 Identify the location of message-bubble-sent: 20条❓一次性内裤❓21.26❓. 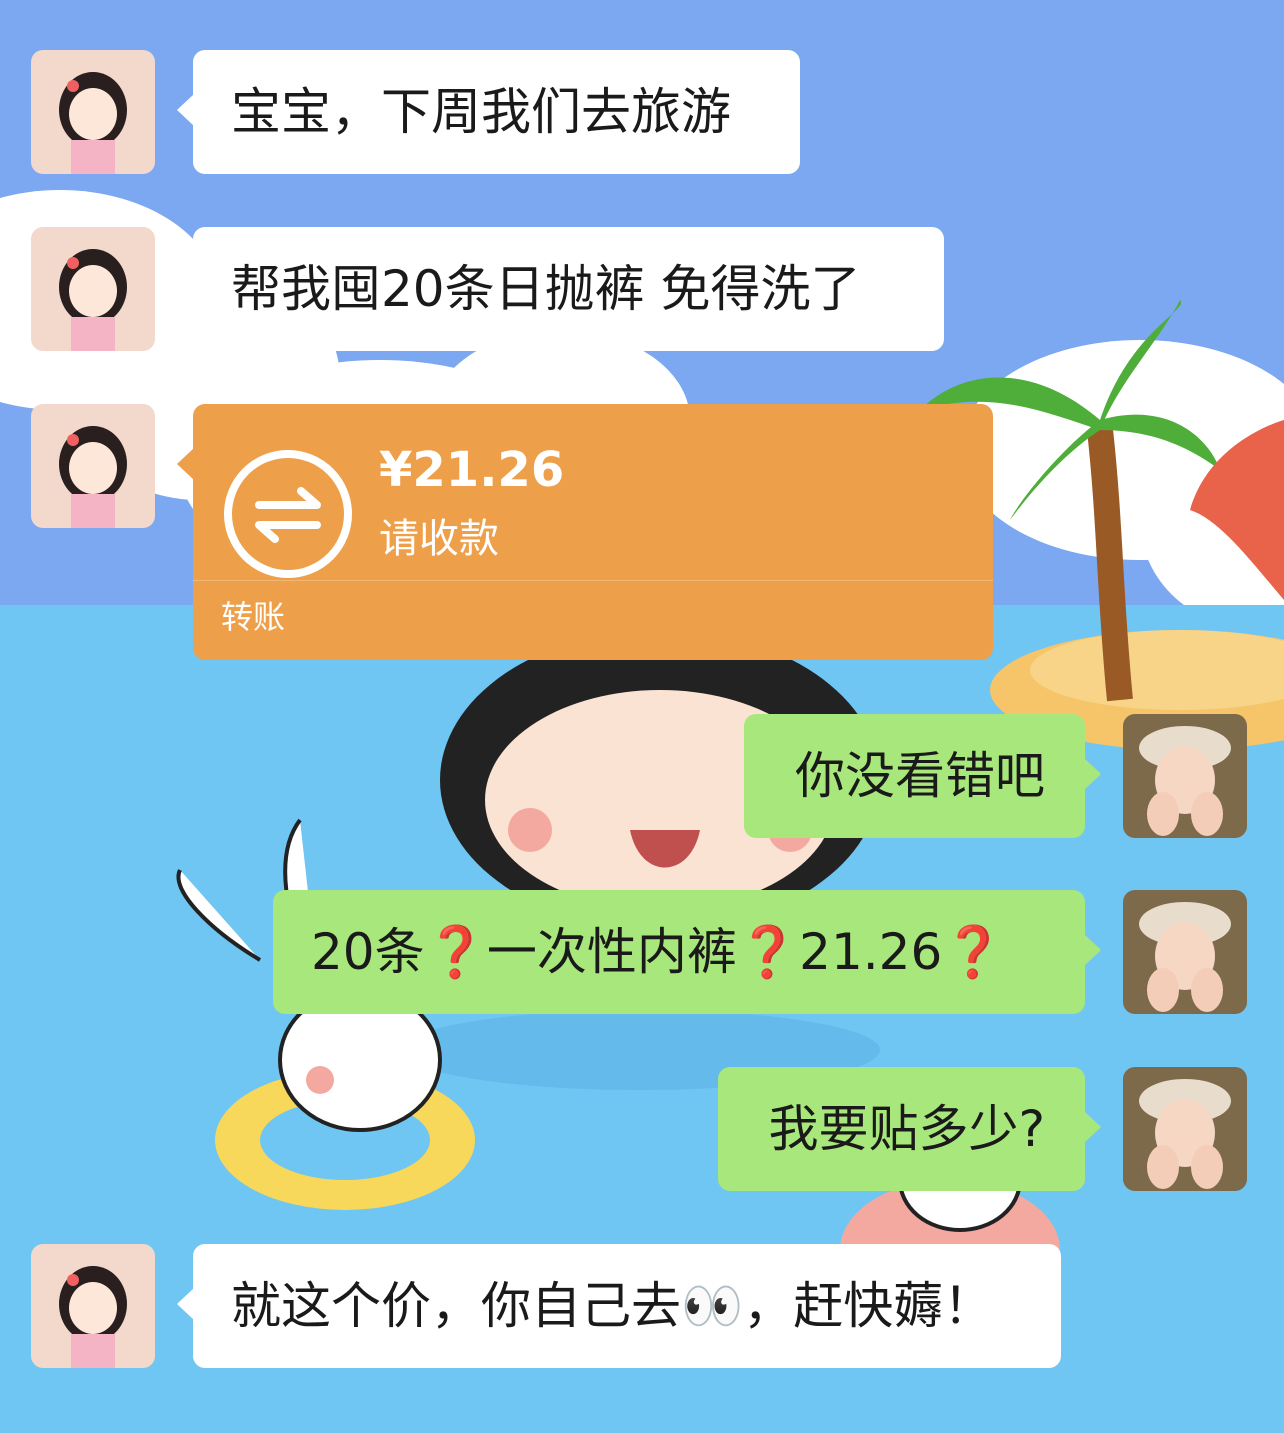
(687, 952).